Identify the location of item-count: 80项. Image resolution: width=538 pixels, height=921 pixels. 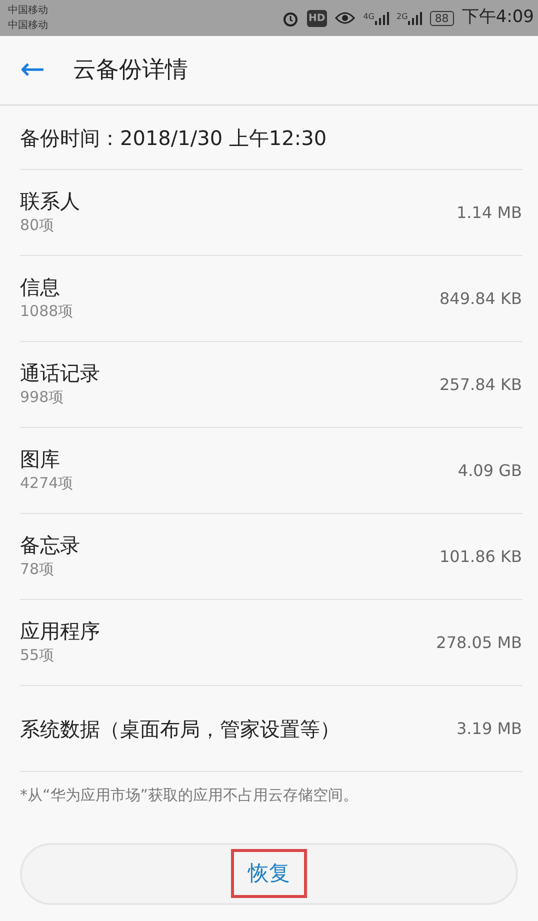
(38, 225).